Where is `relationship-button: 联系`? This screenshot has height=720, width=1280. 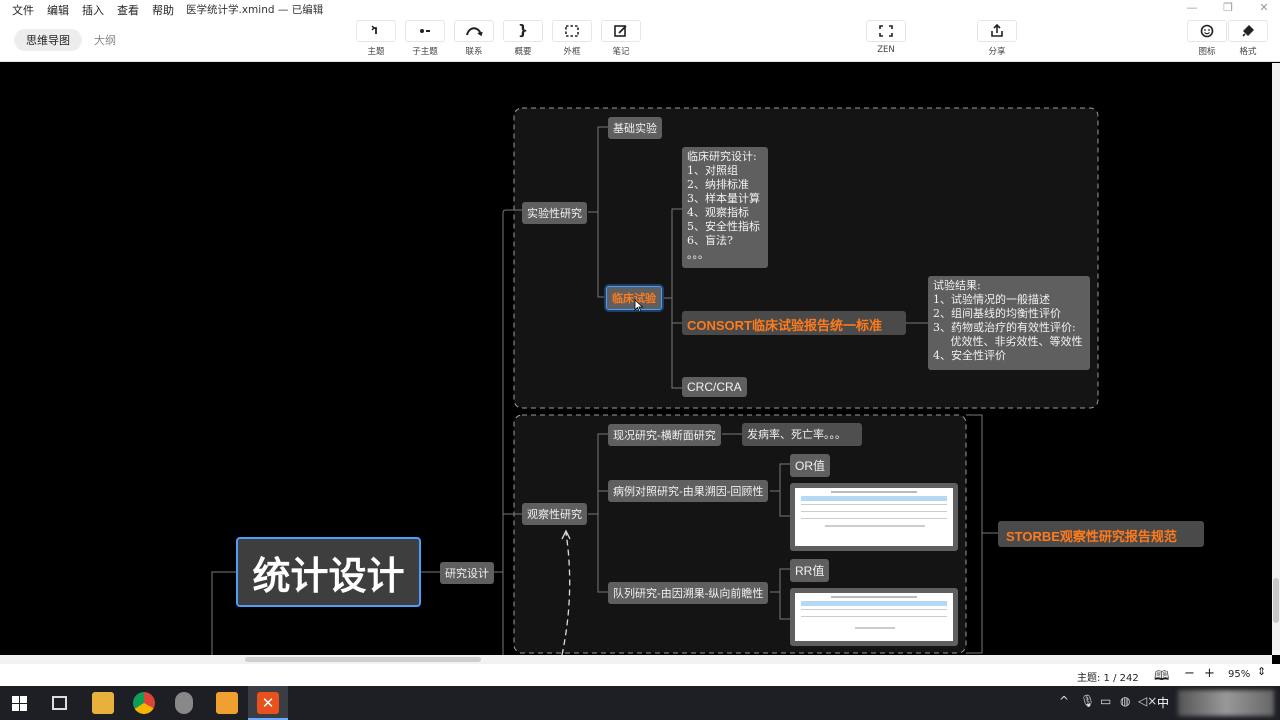 relationship-button: 联系 is located at coordinates (474, 40).